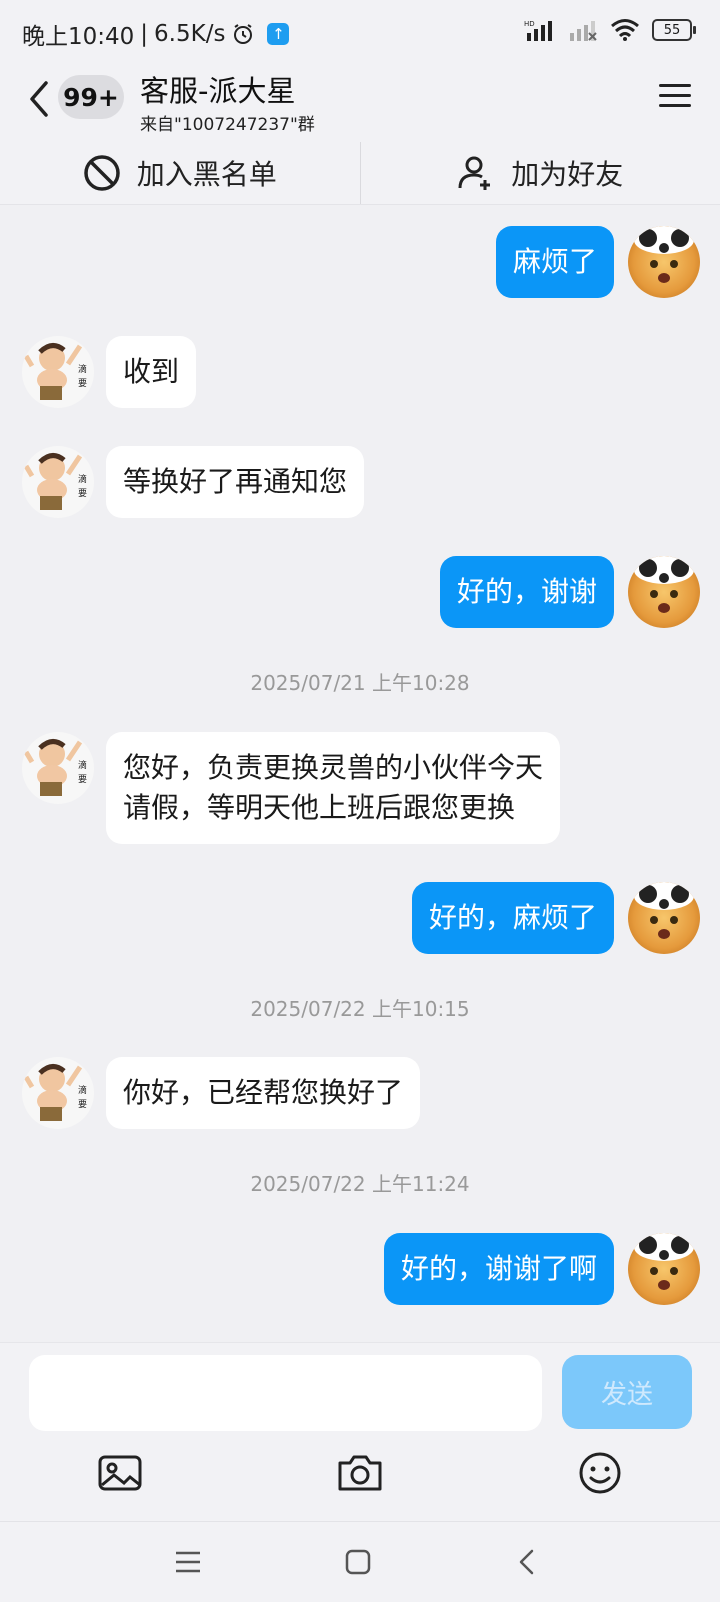  I want to click on signal-2-icon, so click(583, 30).